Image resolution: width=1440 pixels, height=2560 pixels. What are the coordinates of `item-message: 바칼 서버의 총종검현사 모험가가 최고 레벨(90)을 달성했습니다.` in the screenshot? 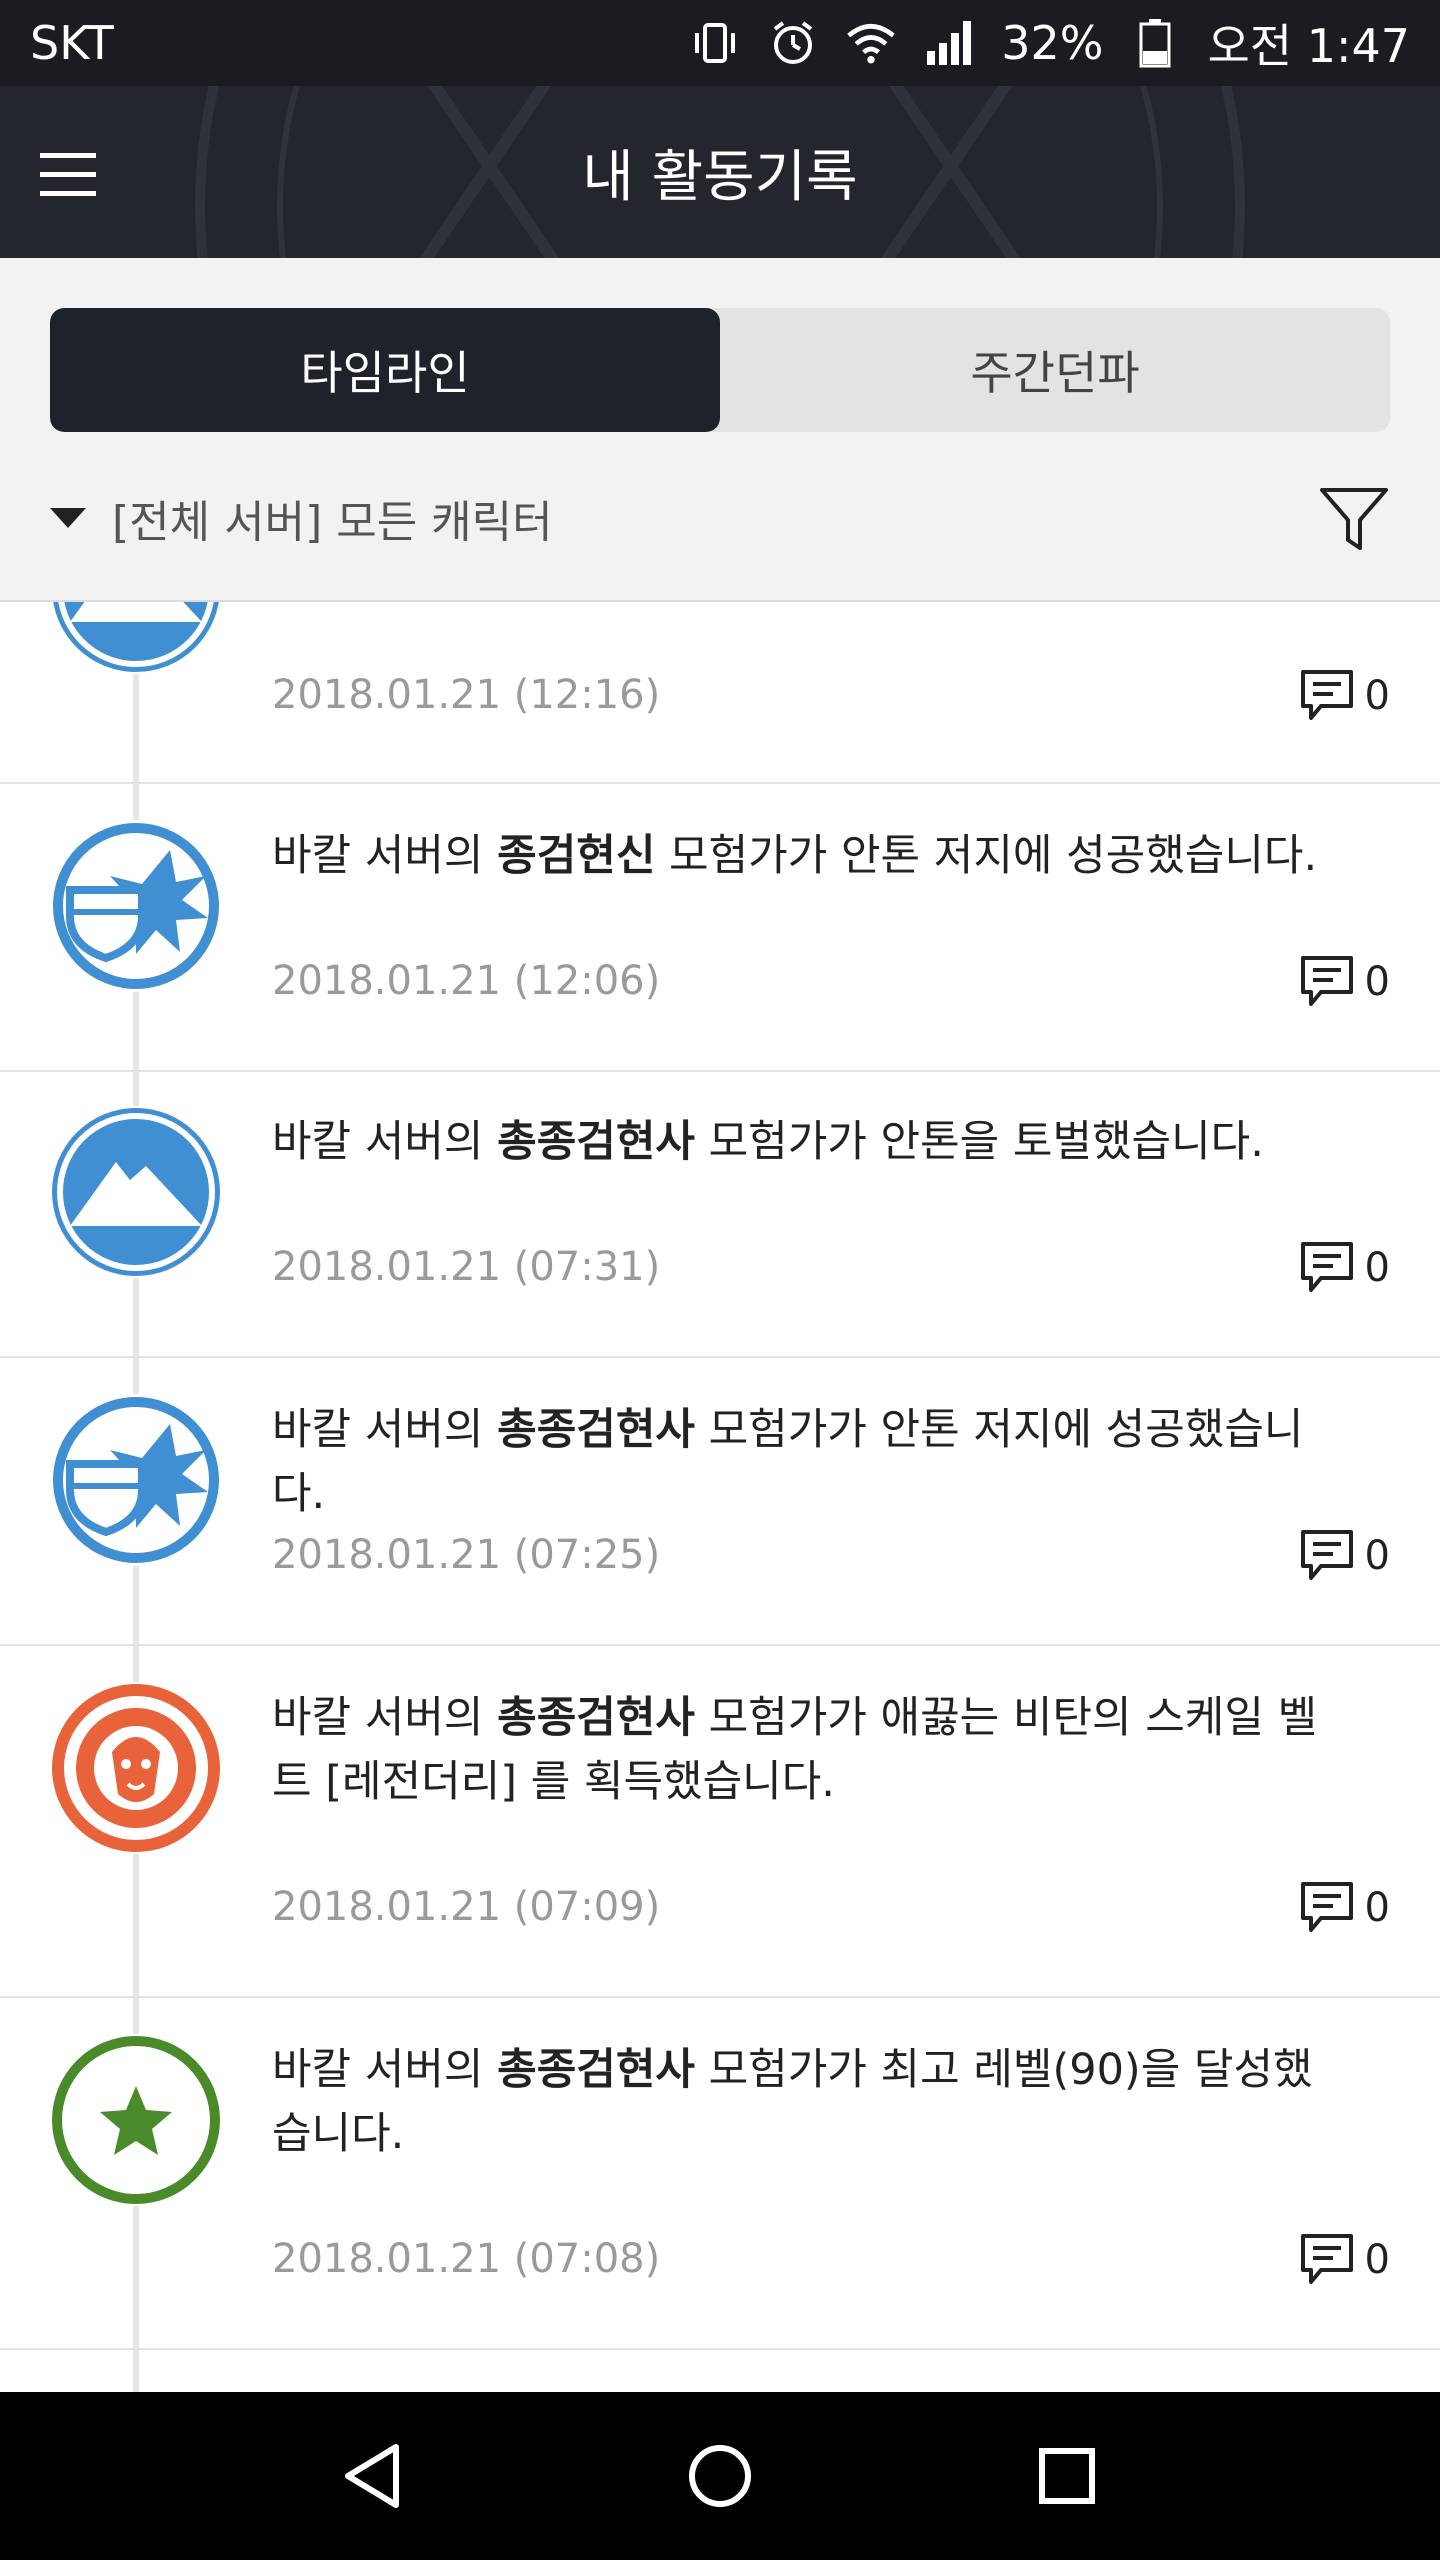 It's located at (802, 2102).